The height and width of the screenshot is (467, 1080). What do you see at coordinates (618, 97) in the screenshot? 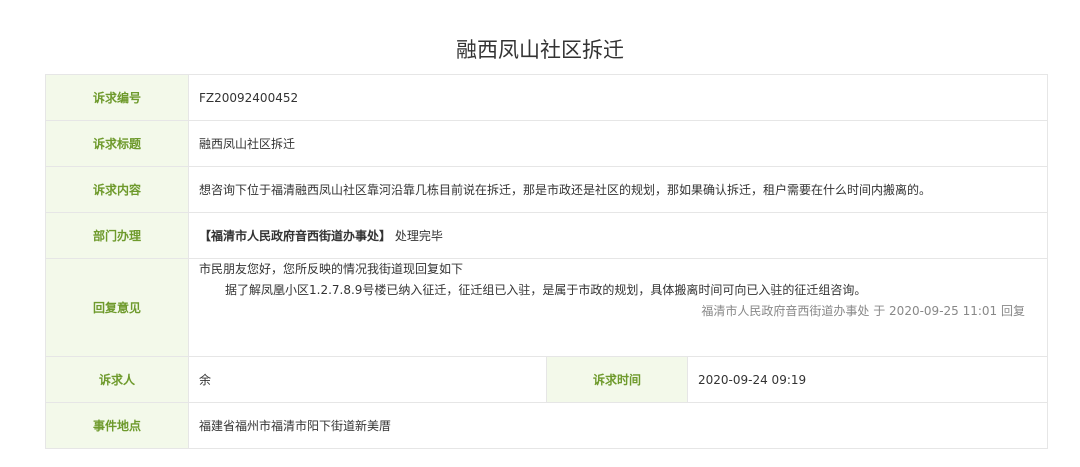
I see `value-number: FZ20092400452` at bounding box center [618, 97].